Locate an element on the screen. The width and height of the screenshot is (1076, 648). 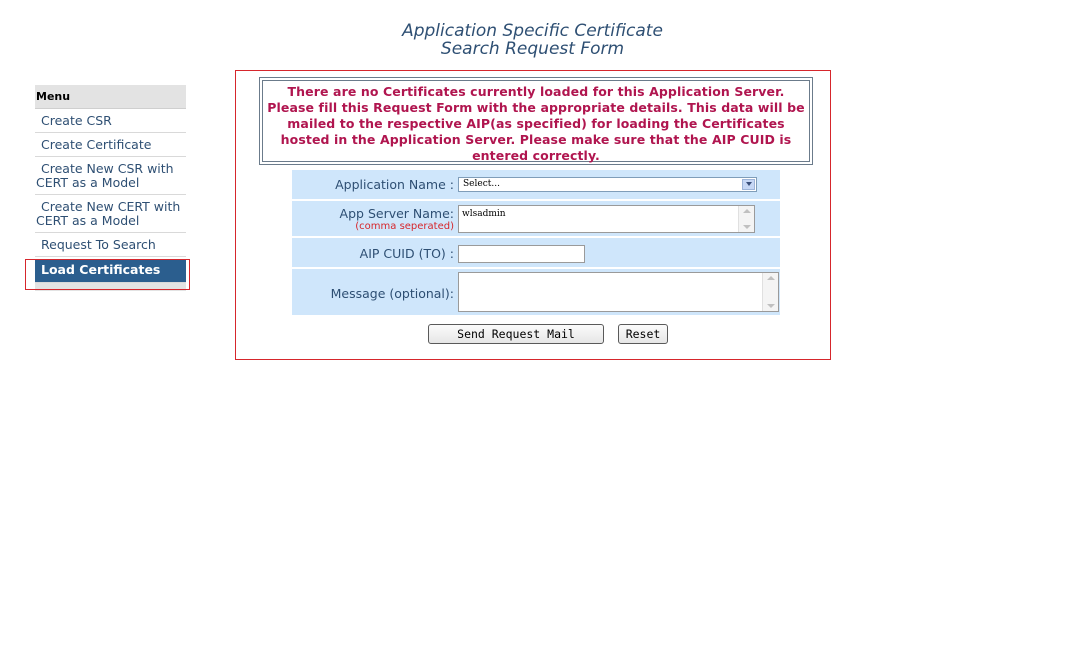
sidebar-item-create-certificate: Create Certificate is located at coordinates (110, 145).